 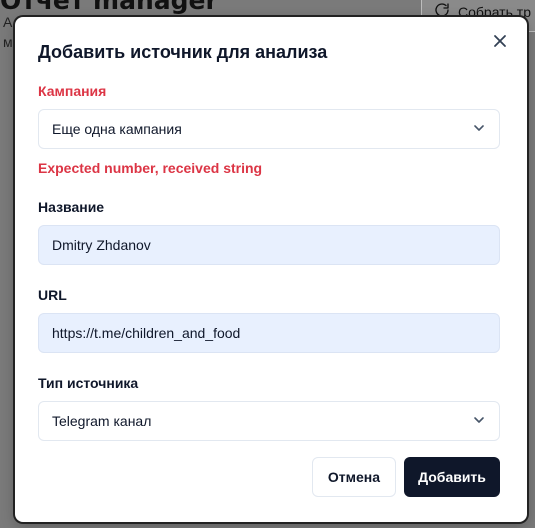 I want to click on background-page-title: Отчет manager, so click(x=109, y=7).